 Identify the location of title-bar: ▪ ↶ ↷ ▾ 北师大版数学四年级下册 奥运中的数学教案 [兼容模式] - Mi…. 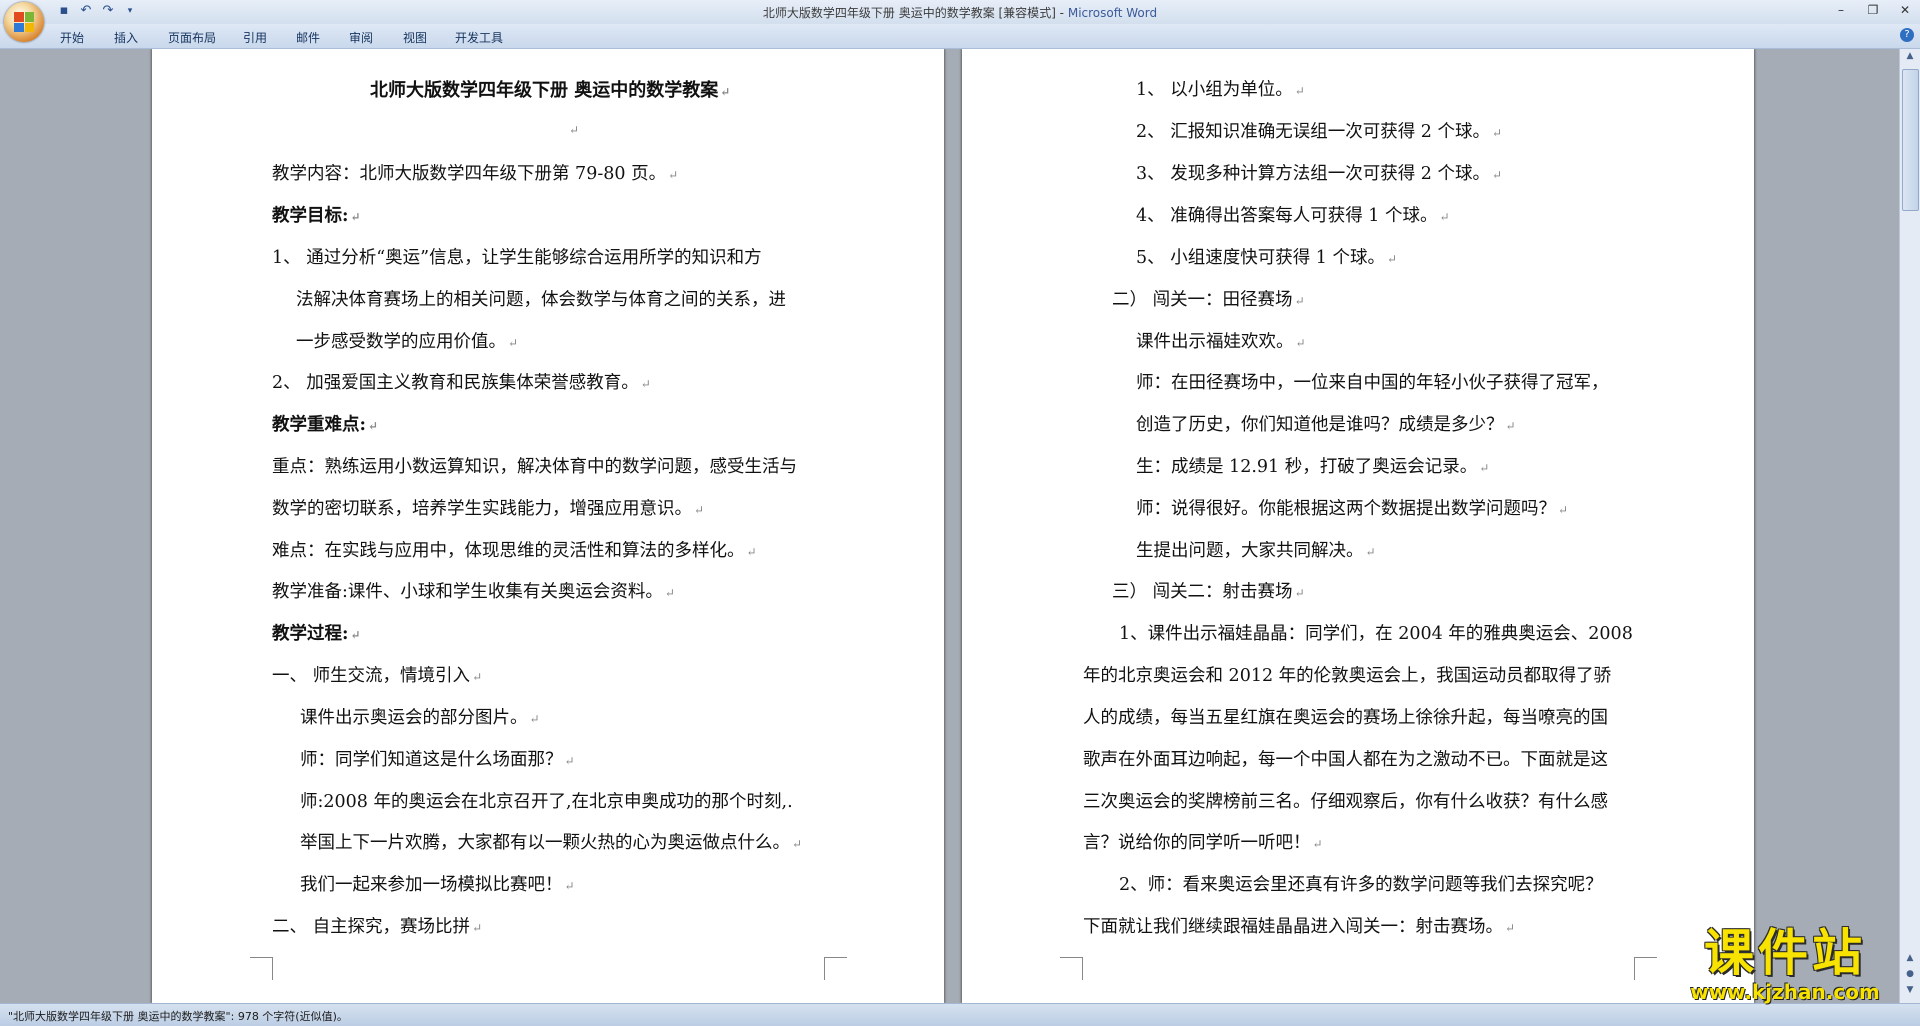
(960, 12).